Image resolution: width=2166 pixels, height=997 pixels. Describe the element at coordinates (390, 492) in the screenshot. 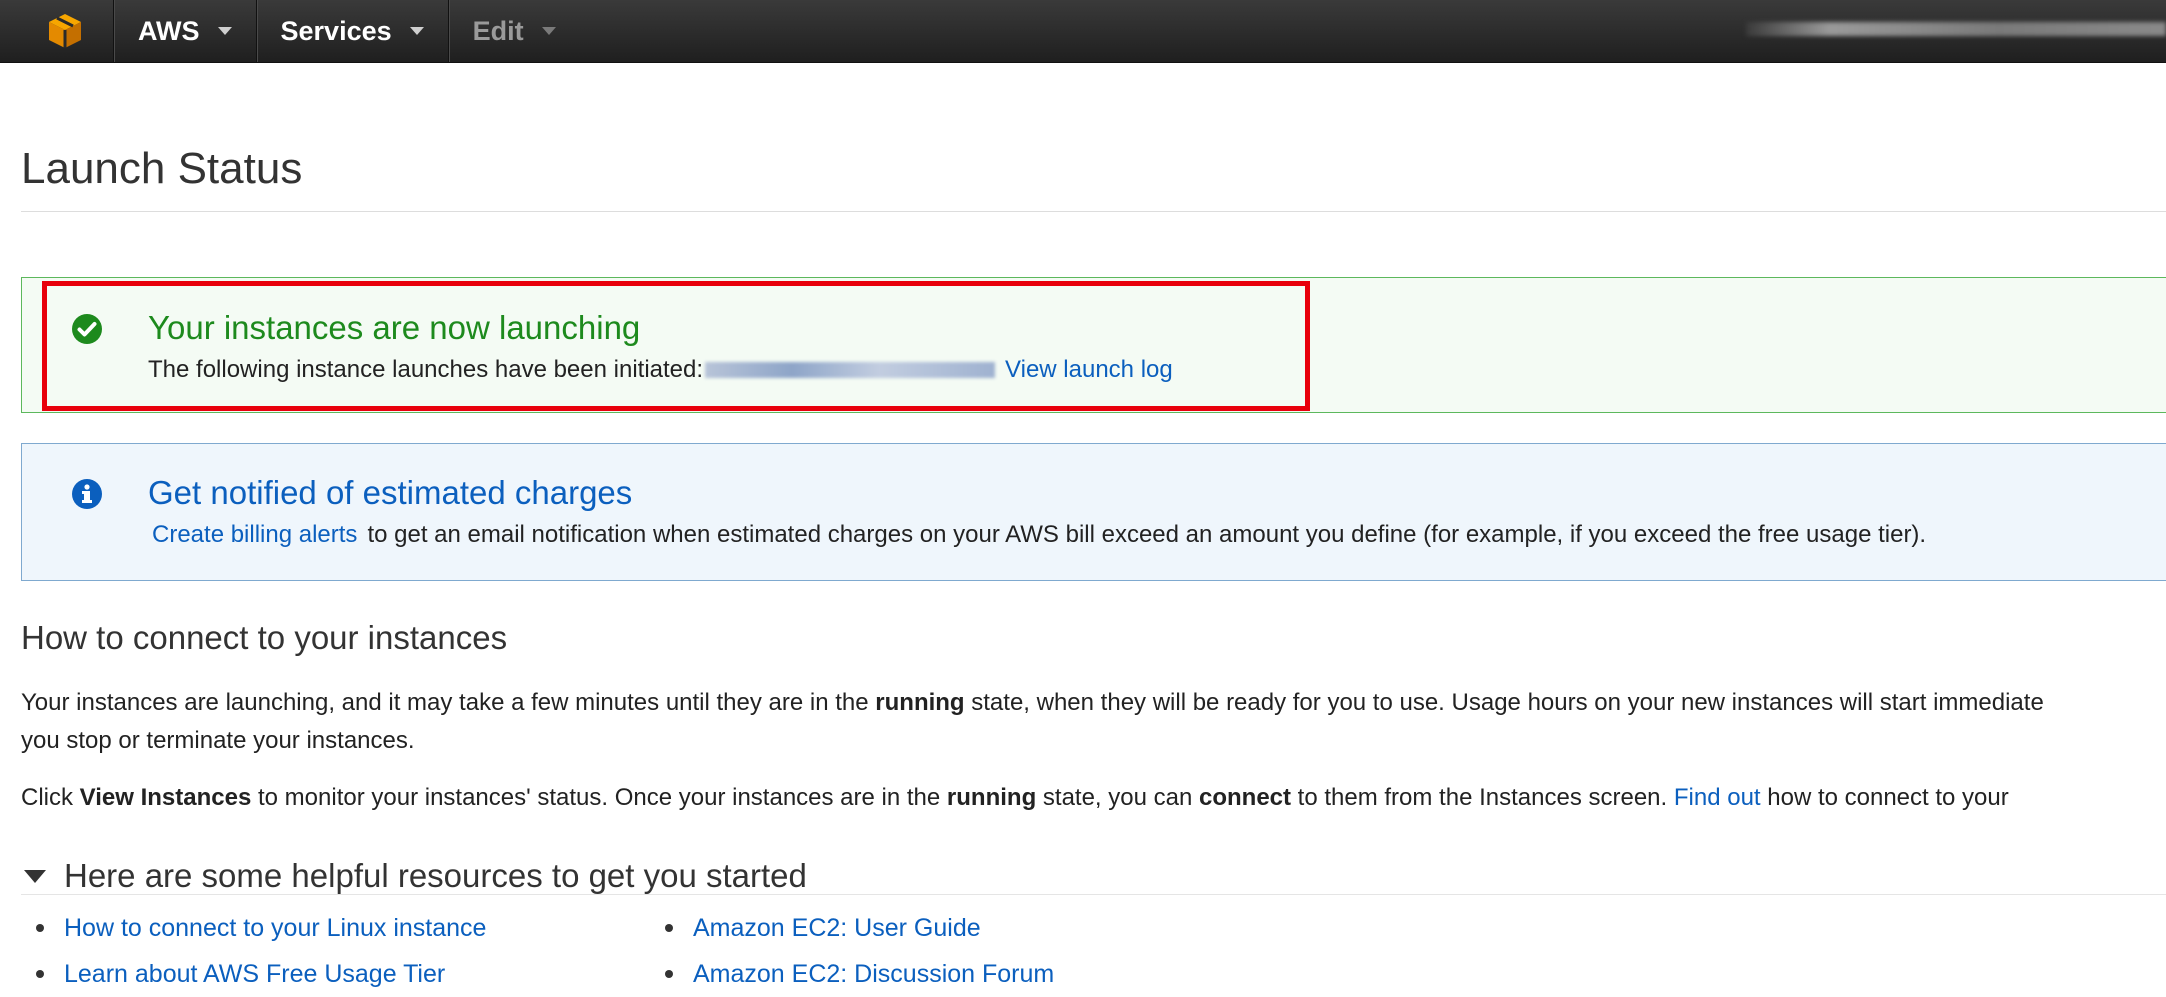

I see `billing-title: Get notified of estimated charges` at that location.